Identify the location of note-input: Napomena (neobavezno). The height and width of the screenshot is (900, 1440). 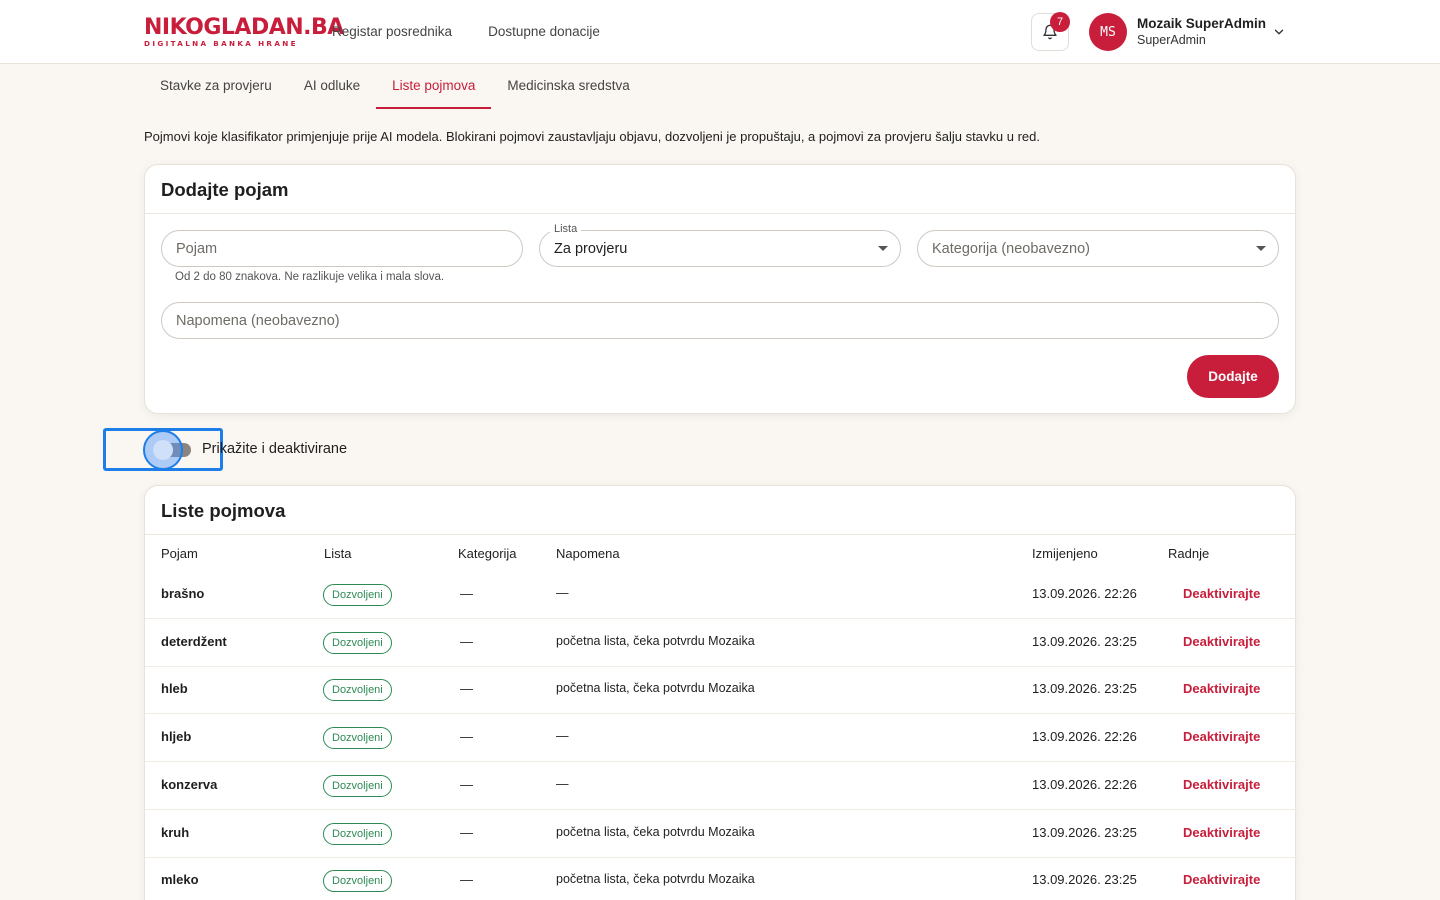
(720, 320).